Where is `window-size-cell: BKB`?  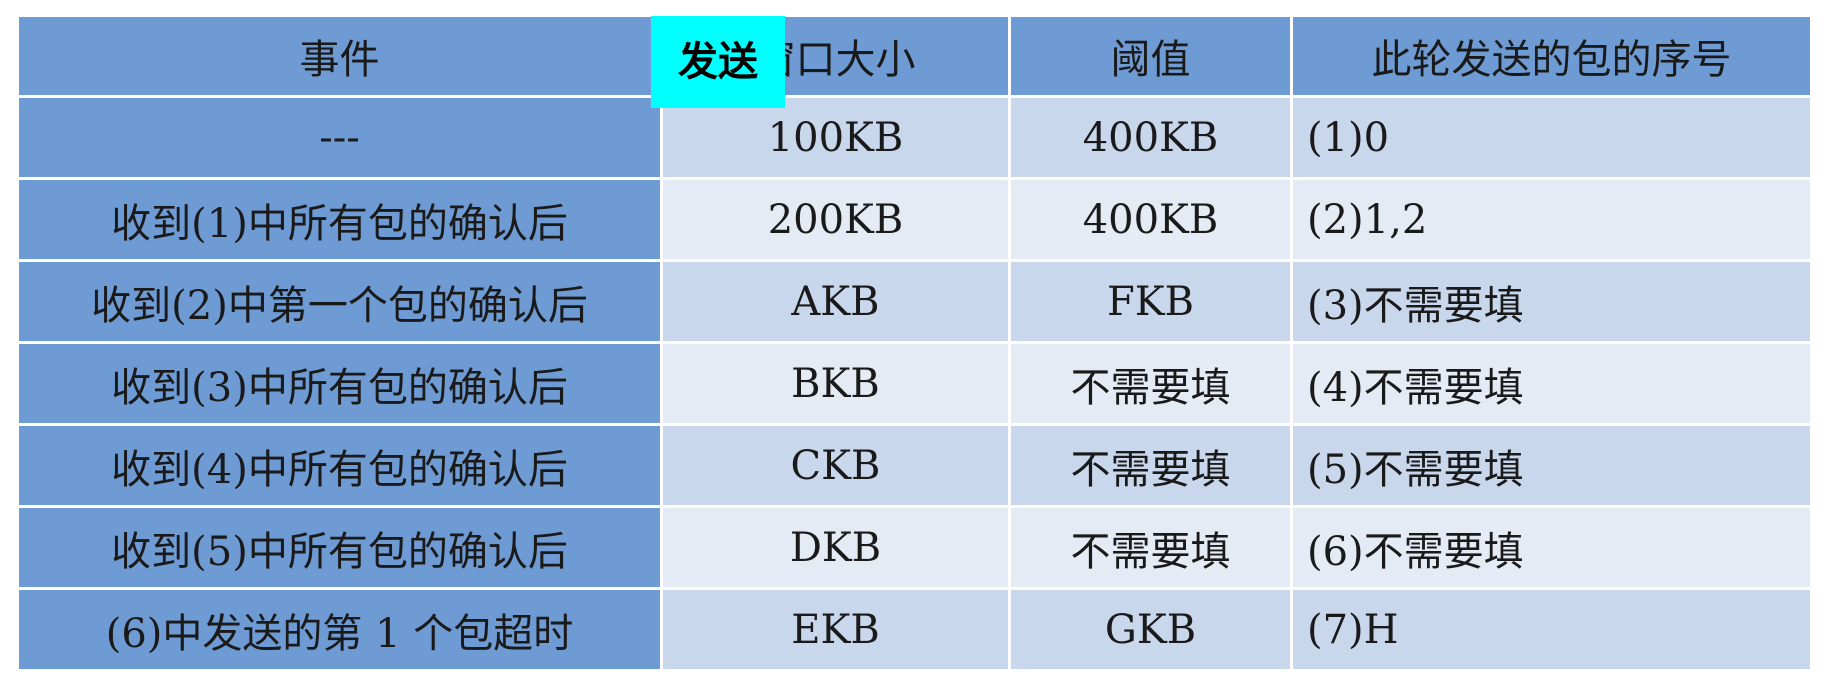
window-size-cell: BKB is located at coordinates (835, 383).